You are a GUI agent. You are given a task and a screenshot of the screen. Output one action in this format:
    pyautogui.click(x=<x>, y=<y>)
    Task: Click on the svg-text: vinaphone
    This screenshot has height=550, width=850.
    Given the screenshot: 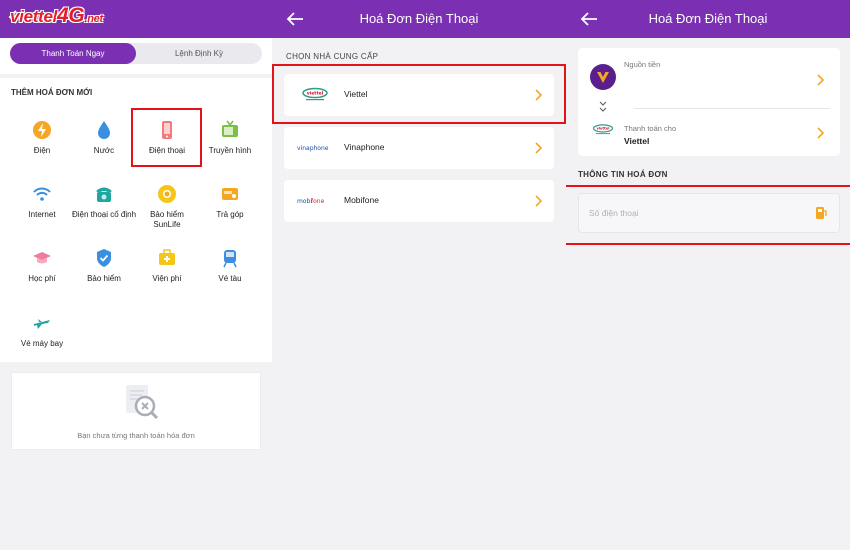 What is the action you would take?
    pyautogui.click(x=313, y=148)
    